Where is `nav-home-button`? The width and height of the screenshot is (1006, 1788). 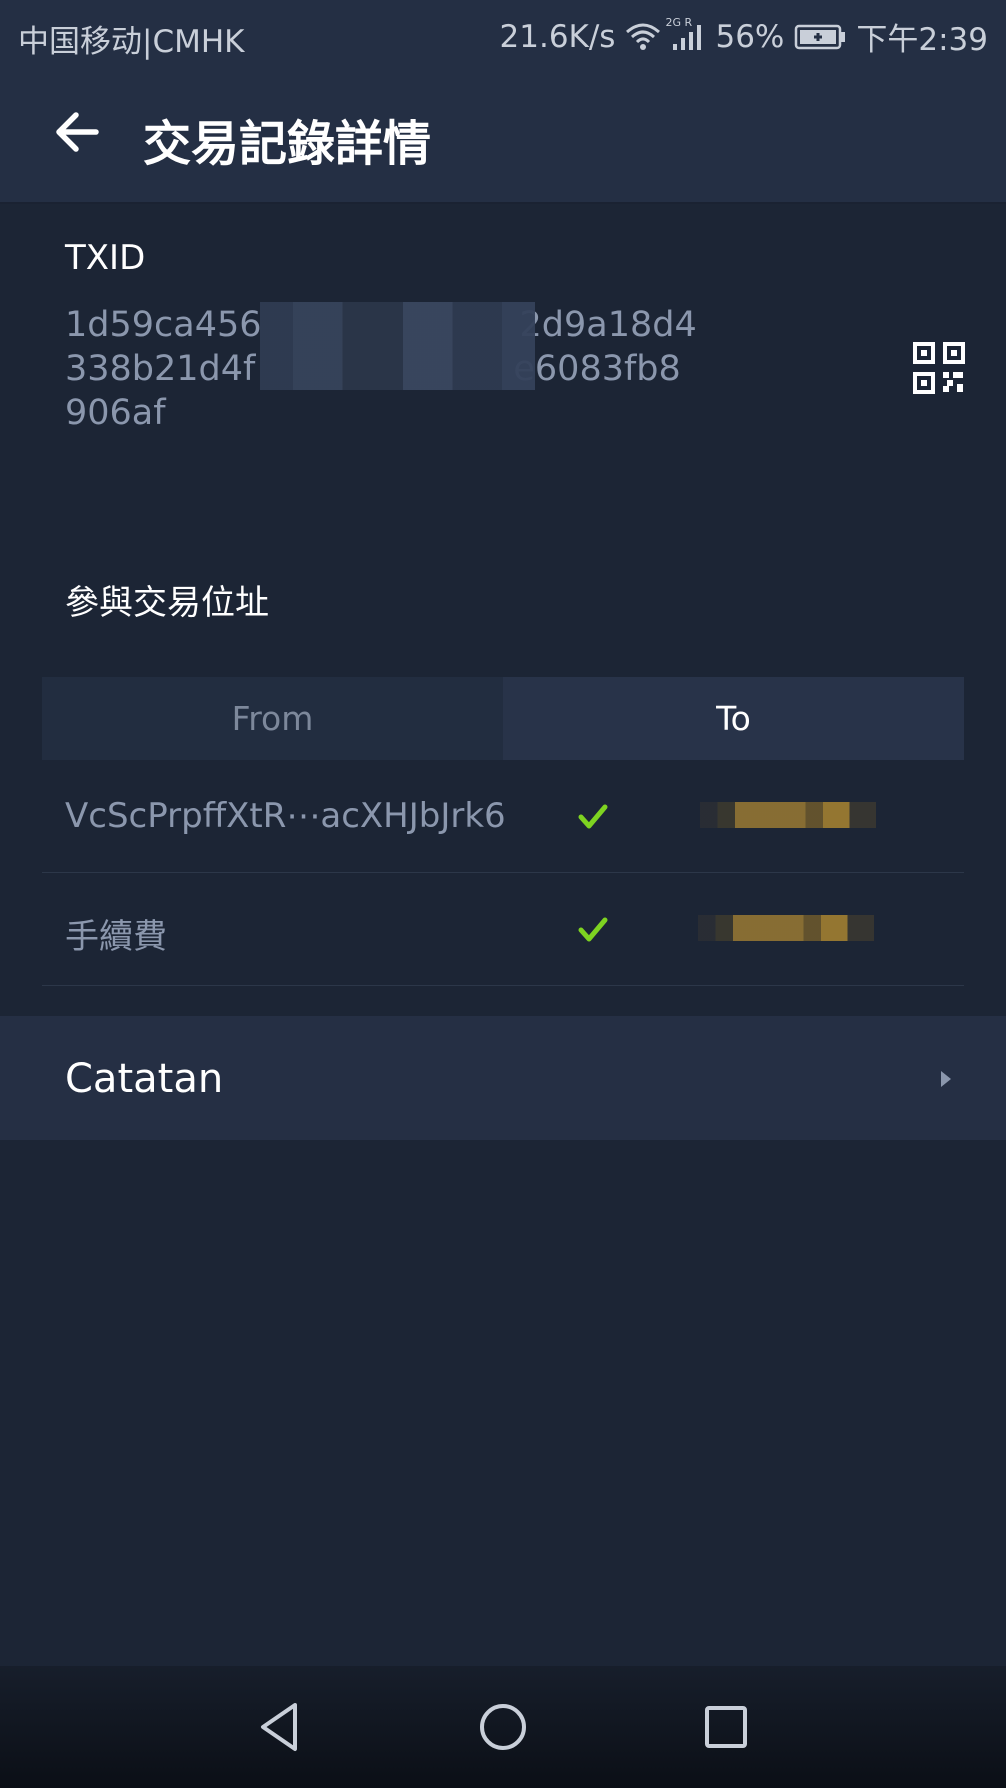
nav-home-button is located at coordinates (503, 1727).